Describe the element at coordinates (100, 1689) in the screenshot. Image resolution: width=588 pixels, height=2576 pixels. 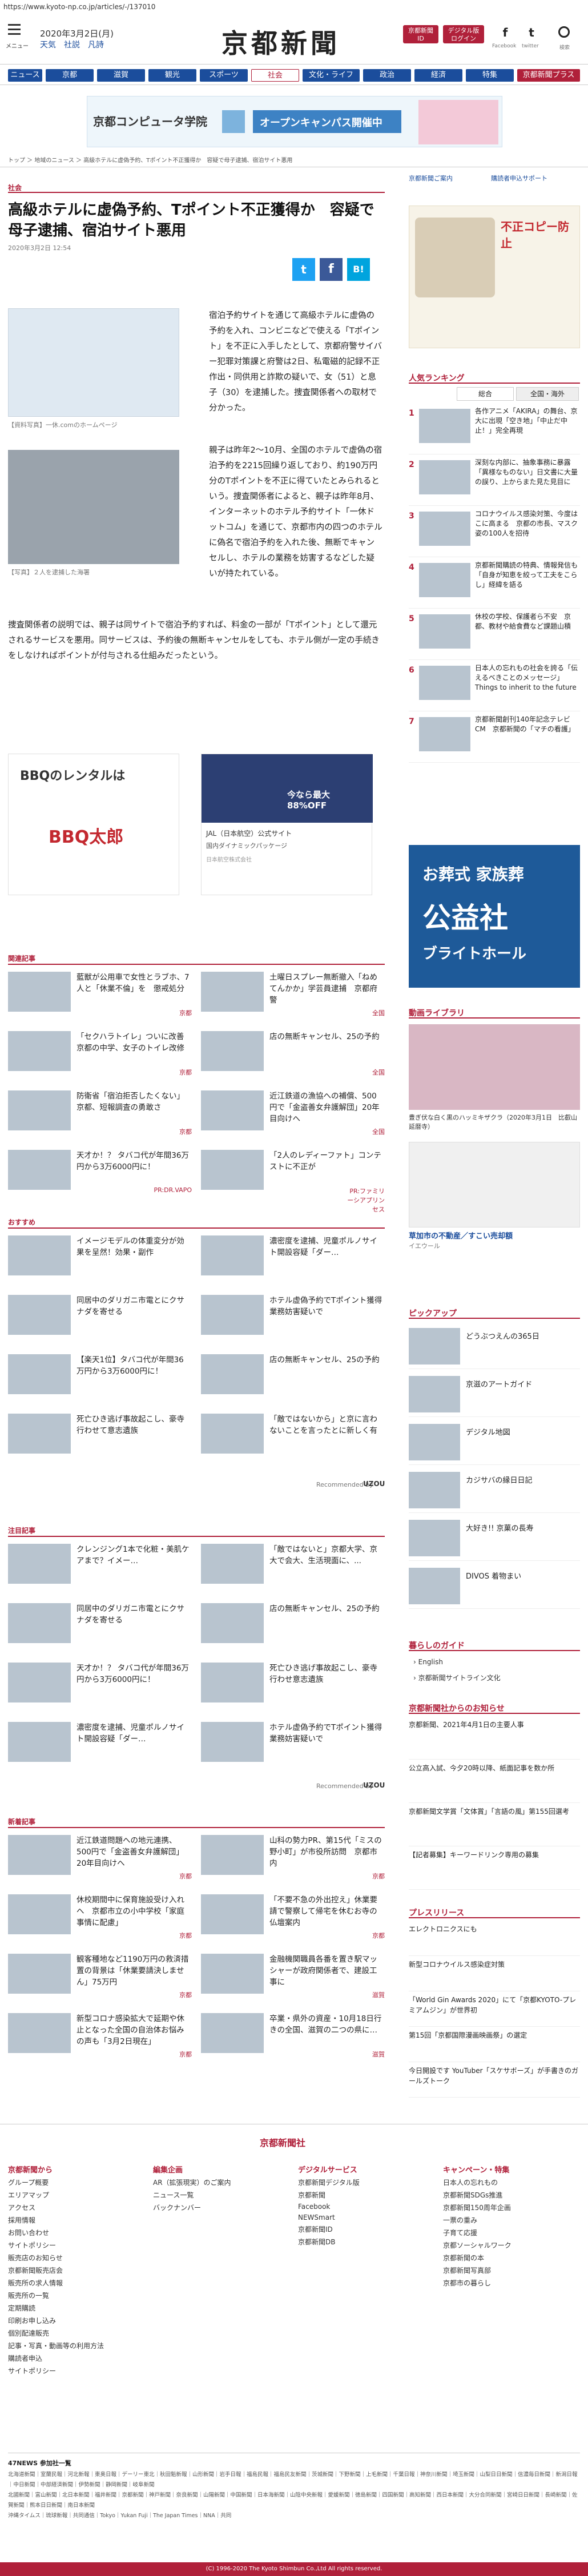
I see `list-item: 天才か！？ タバコ代が年間36万円から3万6000円に！` at that location.